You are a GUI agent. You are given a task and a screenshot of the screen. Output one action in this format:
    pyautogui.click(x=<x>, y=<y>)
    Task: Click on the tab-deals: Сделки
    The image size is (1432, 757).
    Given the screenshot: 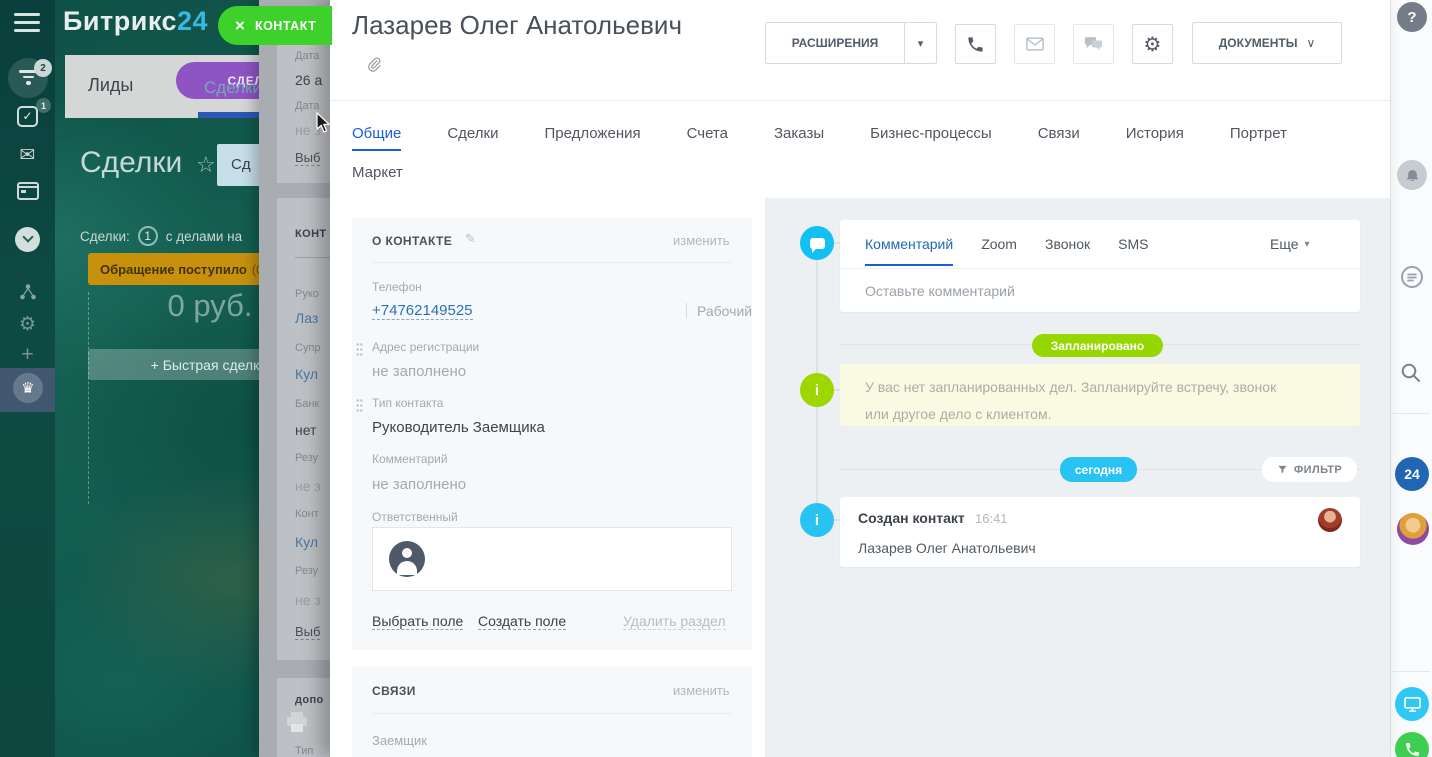 What is the action you would take?
    pyautogui.click(x=472, y=133)
    